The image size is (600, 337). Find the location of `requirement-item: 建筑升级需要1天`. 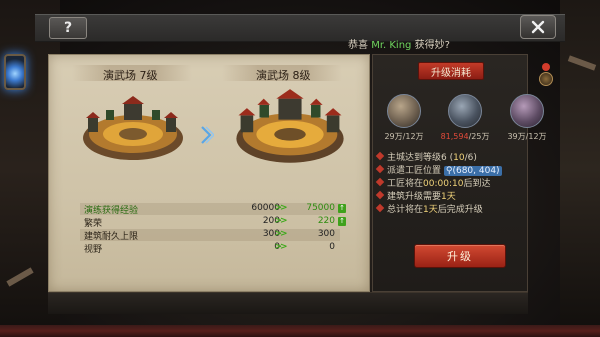

requirement-item: 建筑升级需要1天 is located at coordinates (452, 195).